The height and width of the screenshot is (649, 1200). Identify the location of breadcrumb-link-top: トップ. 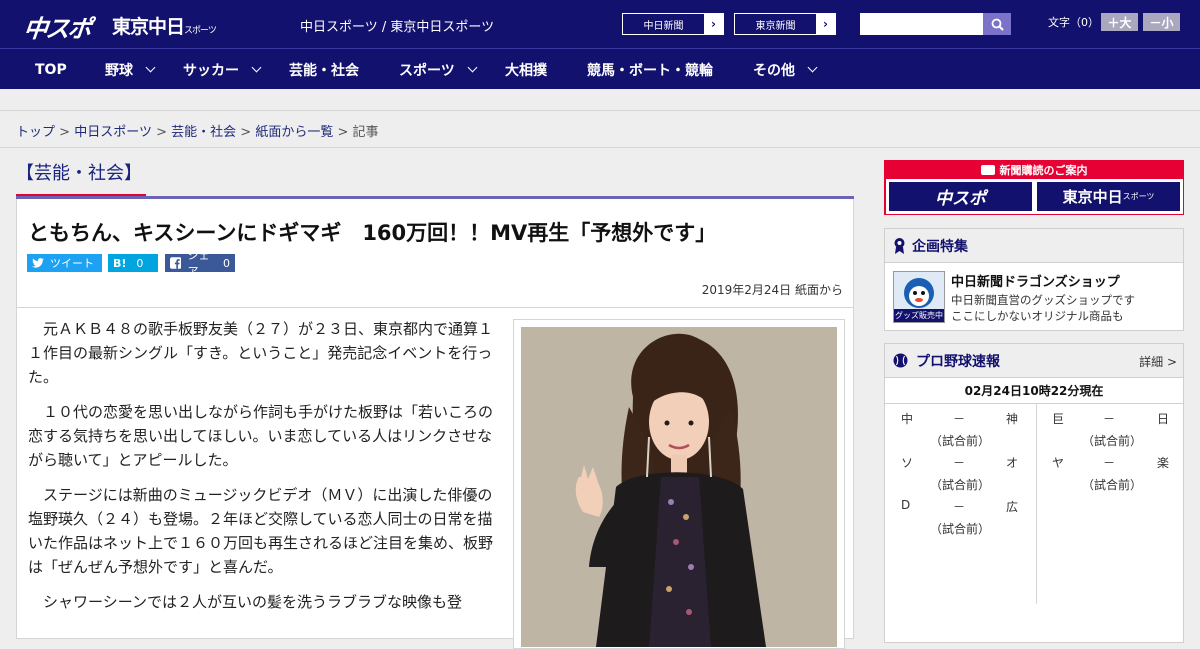
(35, 132).